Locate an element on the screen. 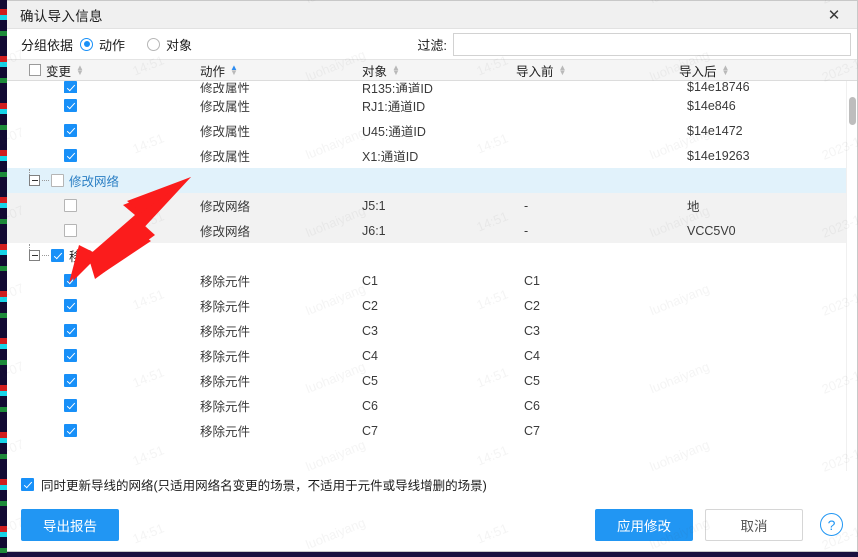  cell-before: C7 is located at coordinates (532, 430).